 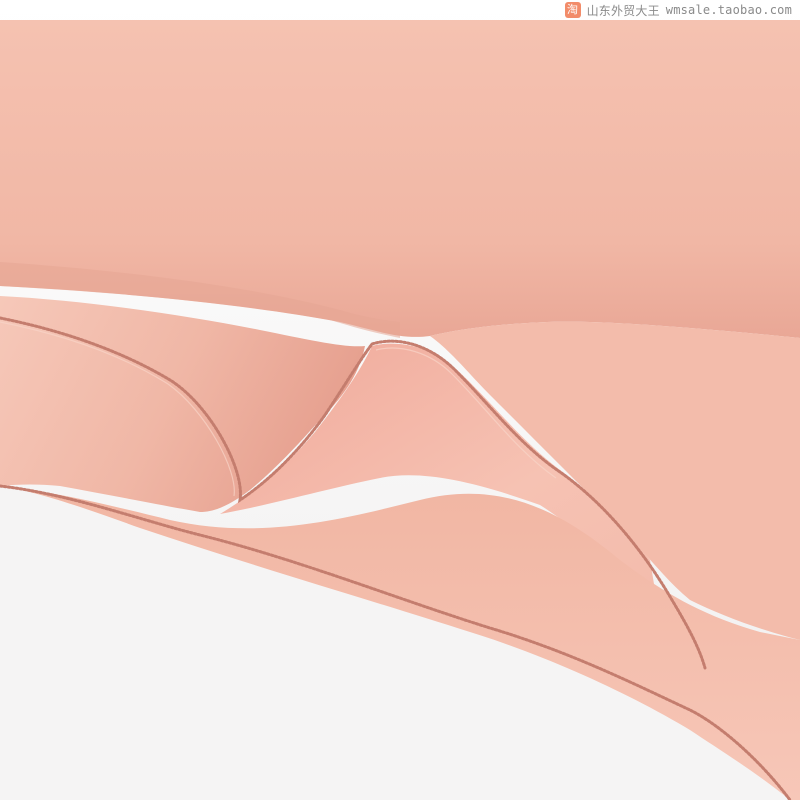 I want to click on shop-url: wmsale.taobao.com, so click(x=728, y=10).